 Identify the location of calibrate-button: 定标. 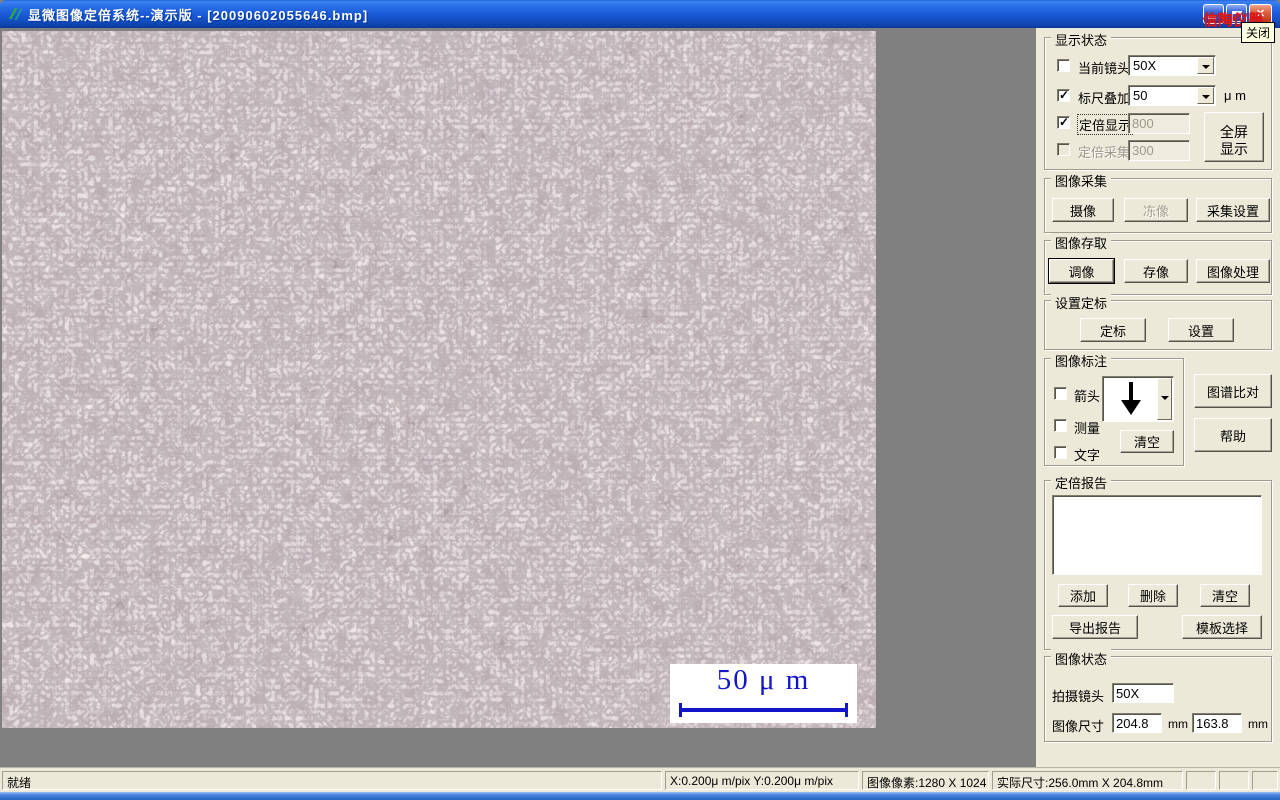
(1113, 330).